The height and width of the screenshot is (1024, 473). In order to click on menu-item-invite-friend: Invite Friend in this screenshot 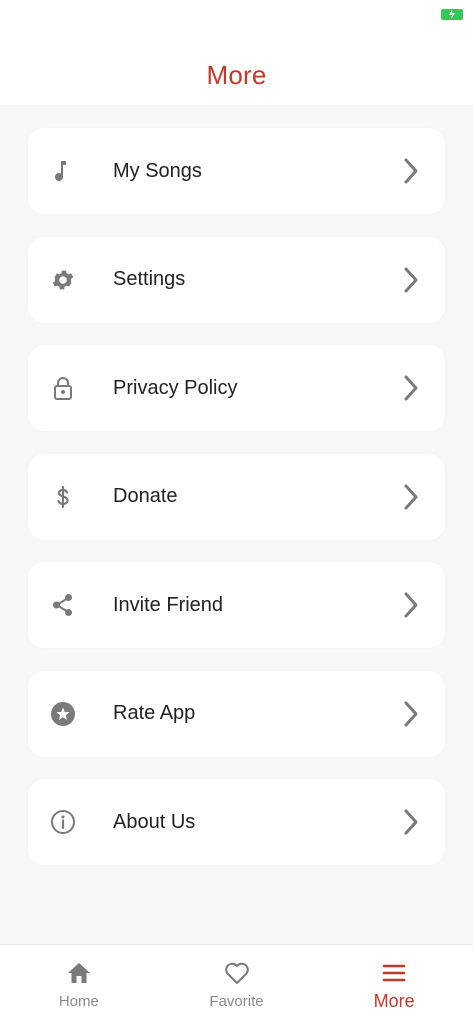, I will do `click(236, 605)`.